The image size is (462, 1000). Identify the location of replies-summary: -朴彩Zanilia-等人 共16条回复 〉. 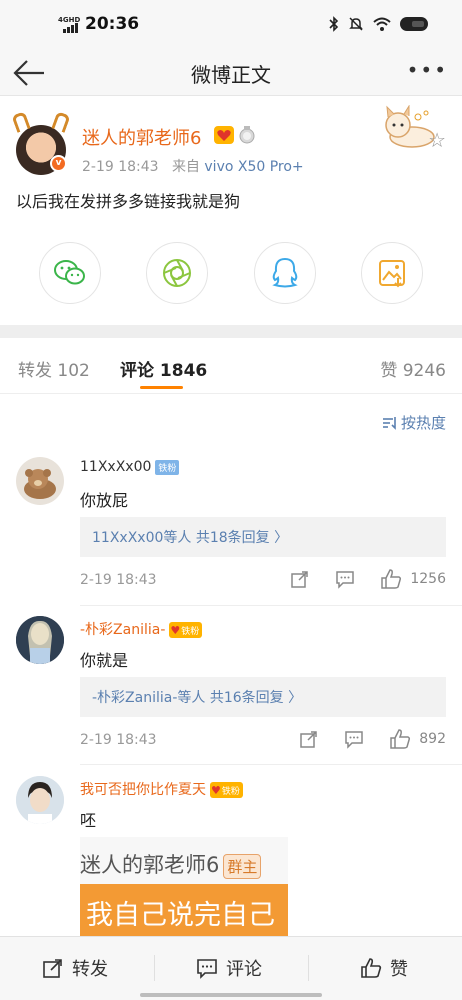
(263, 697).